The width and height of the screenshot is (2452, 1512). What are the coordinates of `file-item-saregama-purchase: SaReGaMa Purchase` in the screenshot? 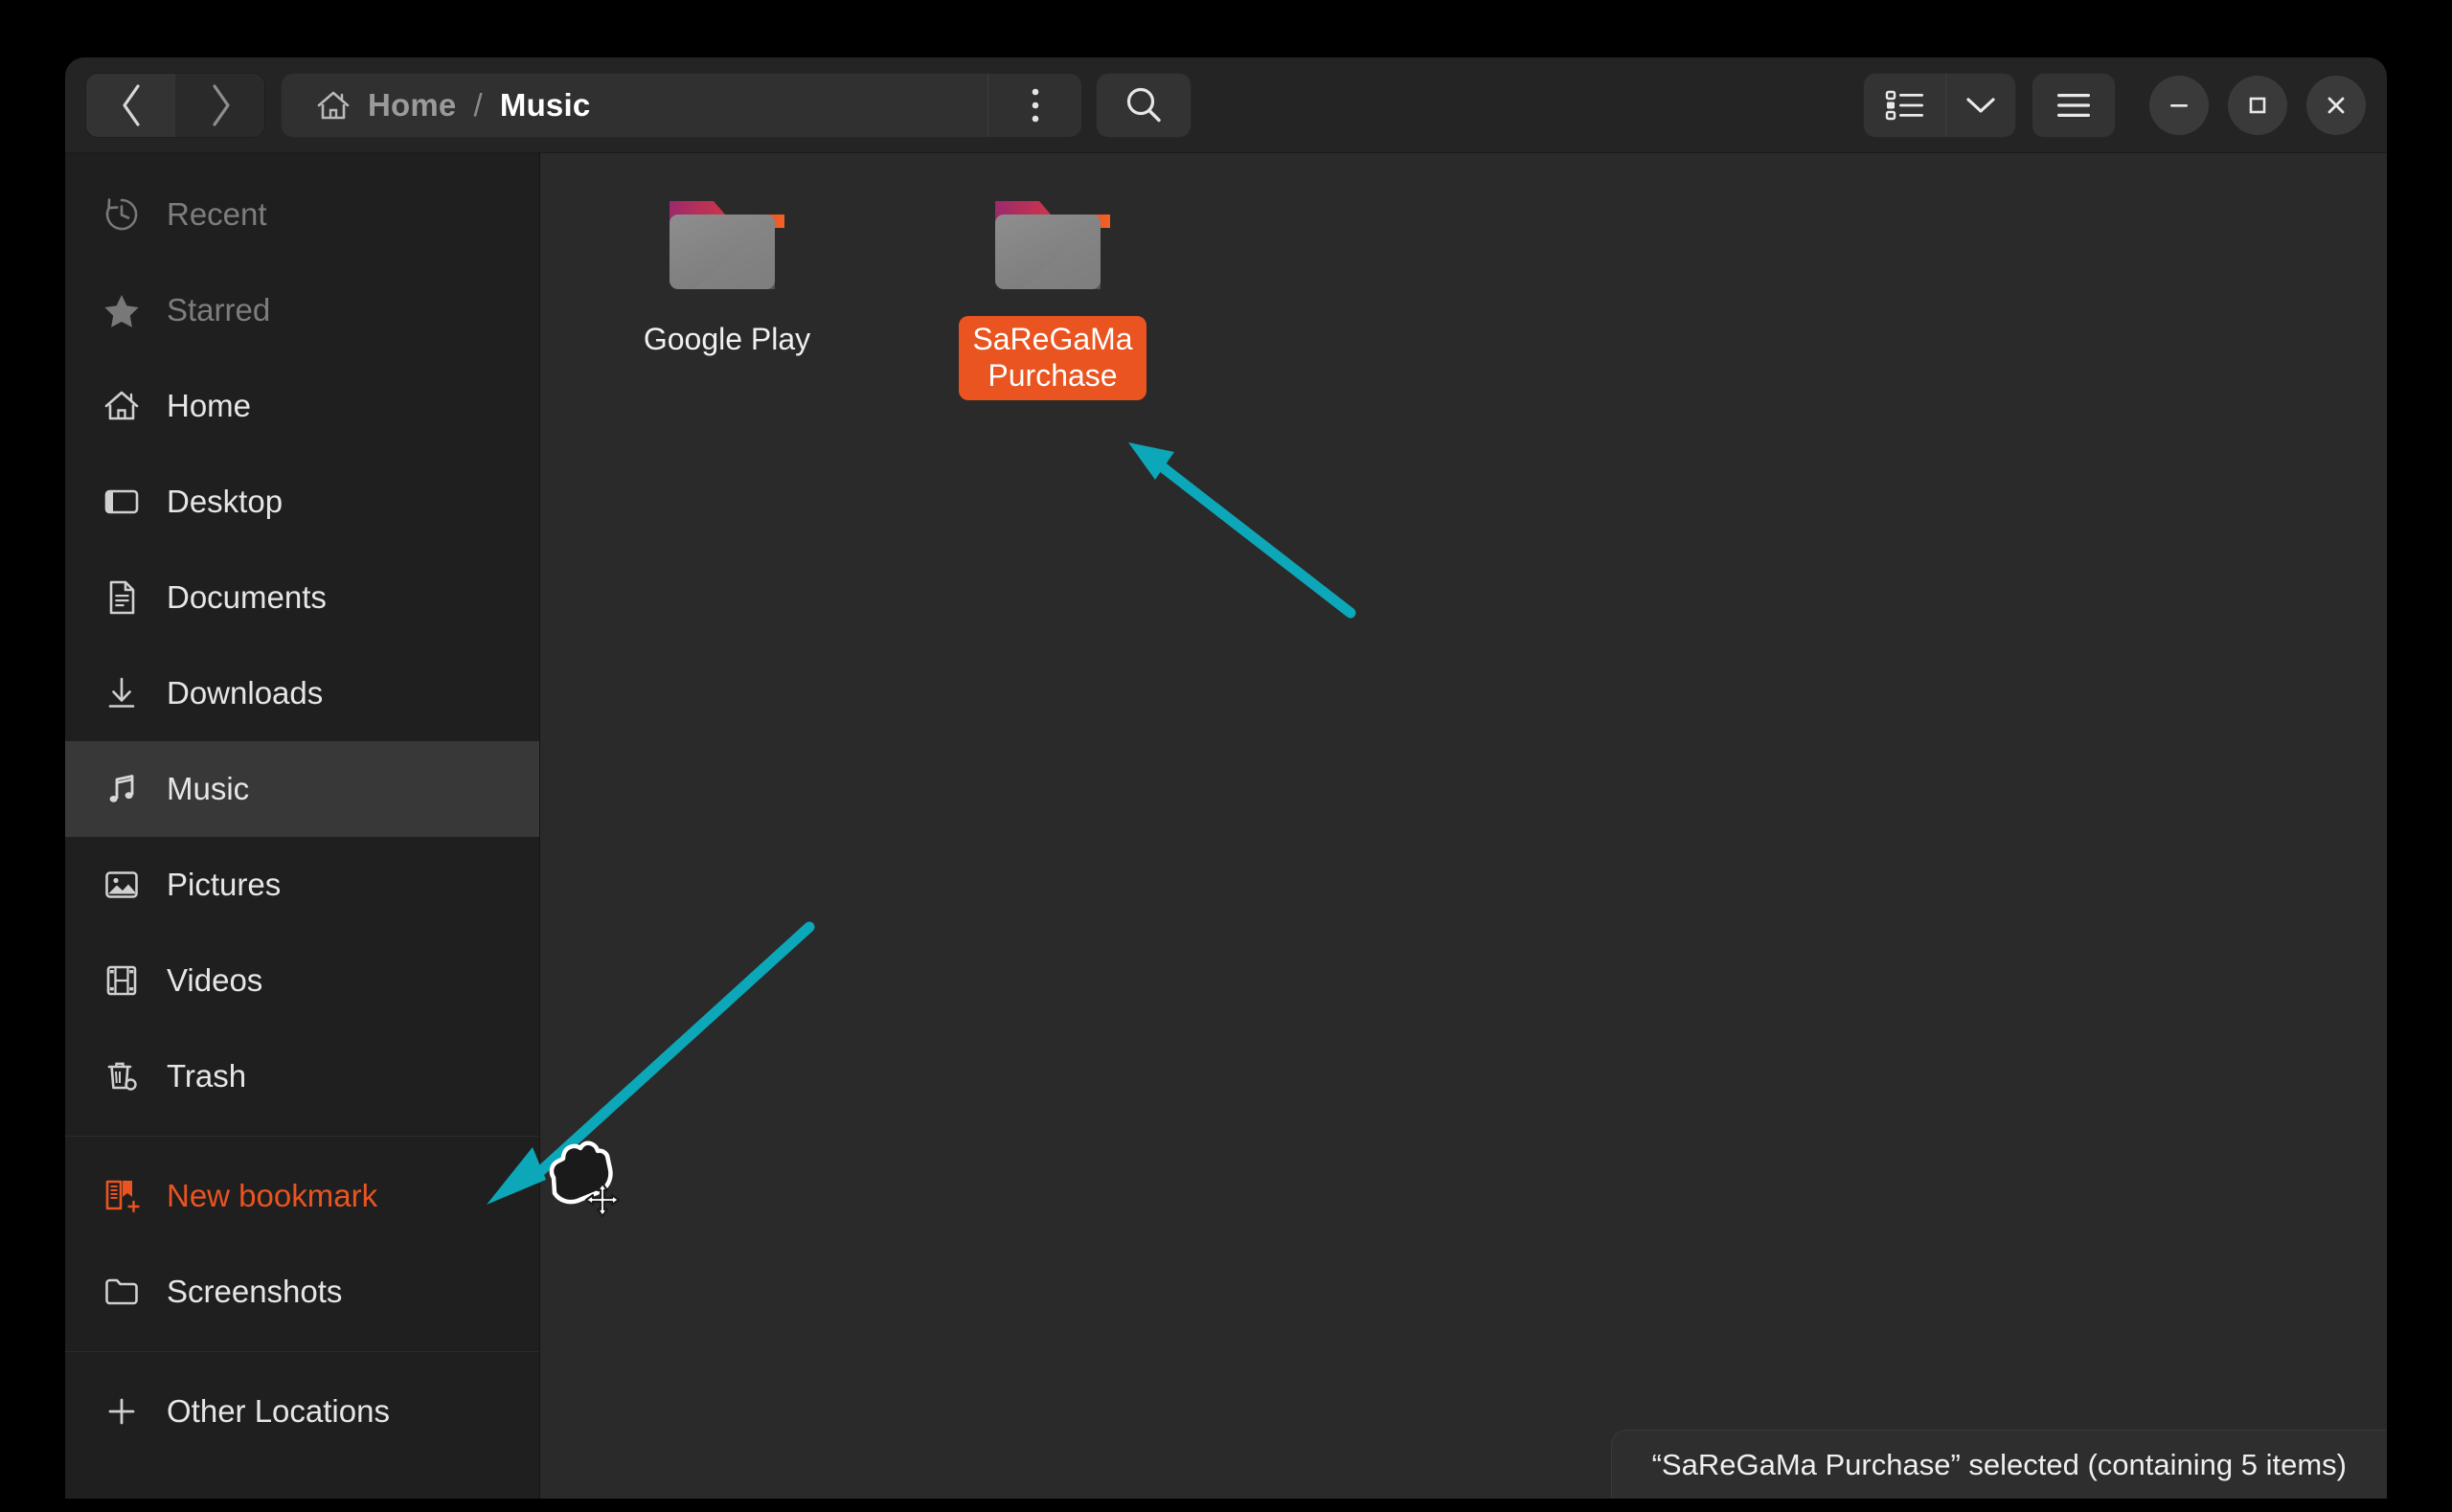 It's located at (1052, 289).